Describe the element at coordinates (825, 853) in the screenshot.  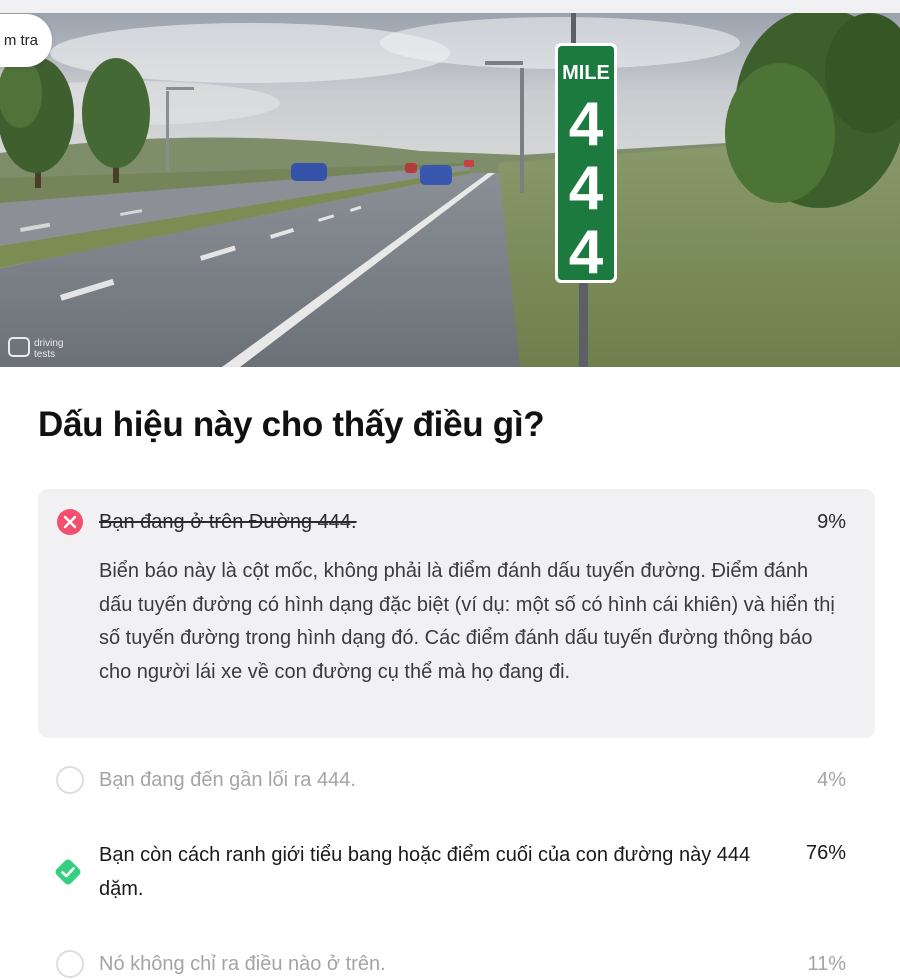
I see `answer-percent: 76%` at that location.